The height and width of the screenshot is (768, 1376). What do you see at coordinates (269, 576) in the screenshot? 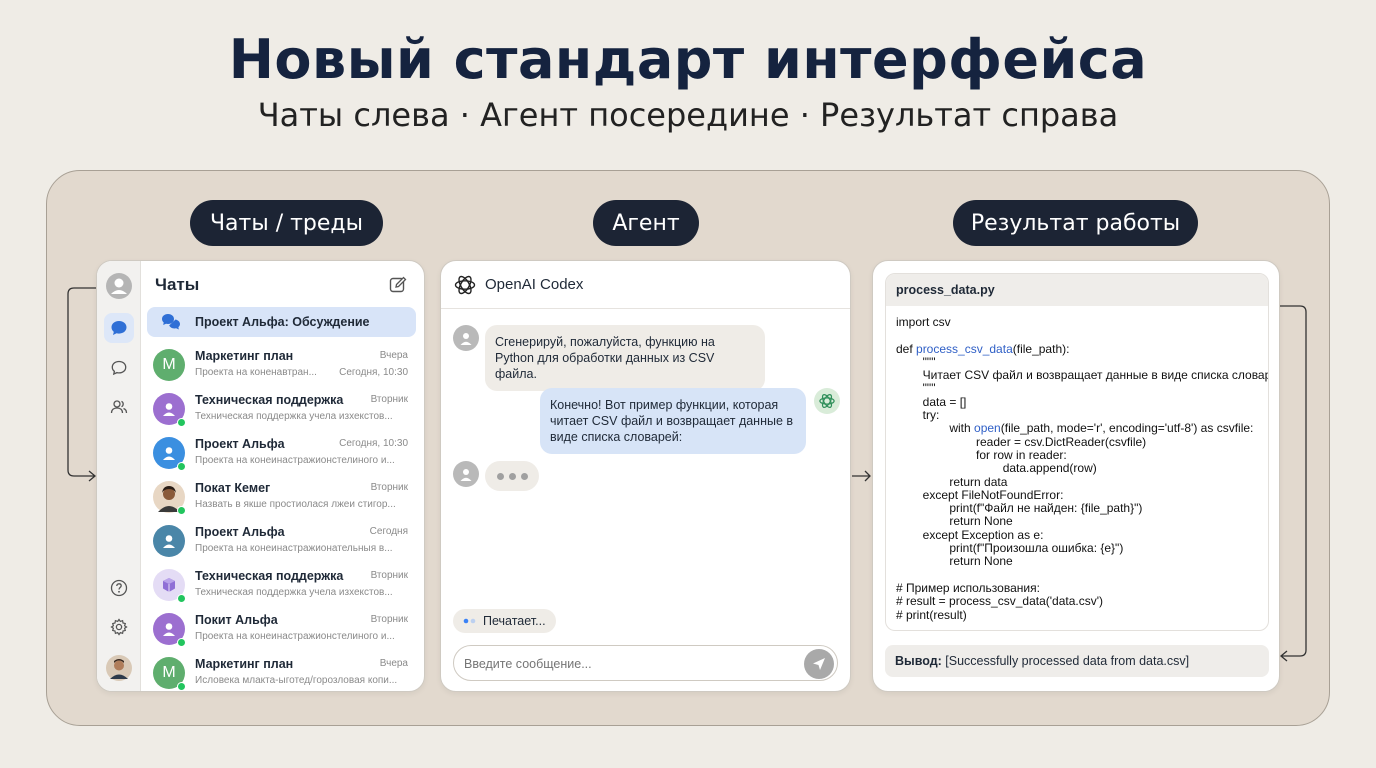
I see `chat-name: Техническая поддержка` at bounding box center [269, 576].